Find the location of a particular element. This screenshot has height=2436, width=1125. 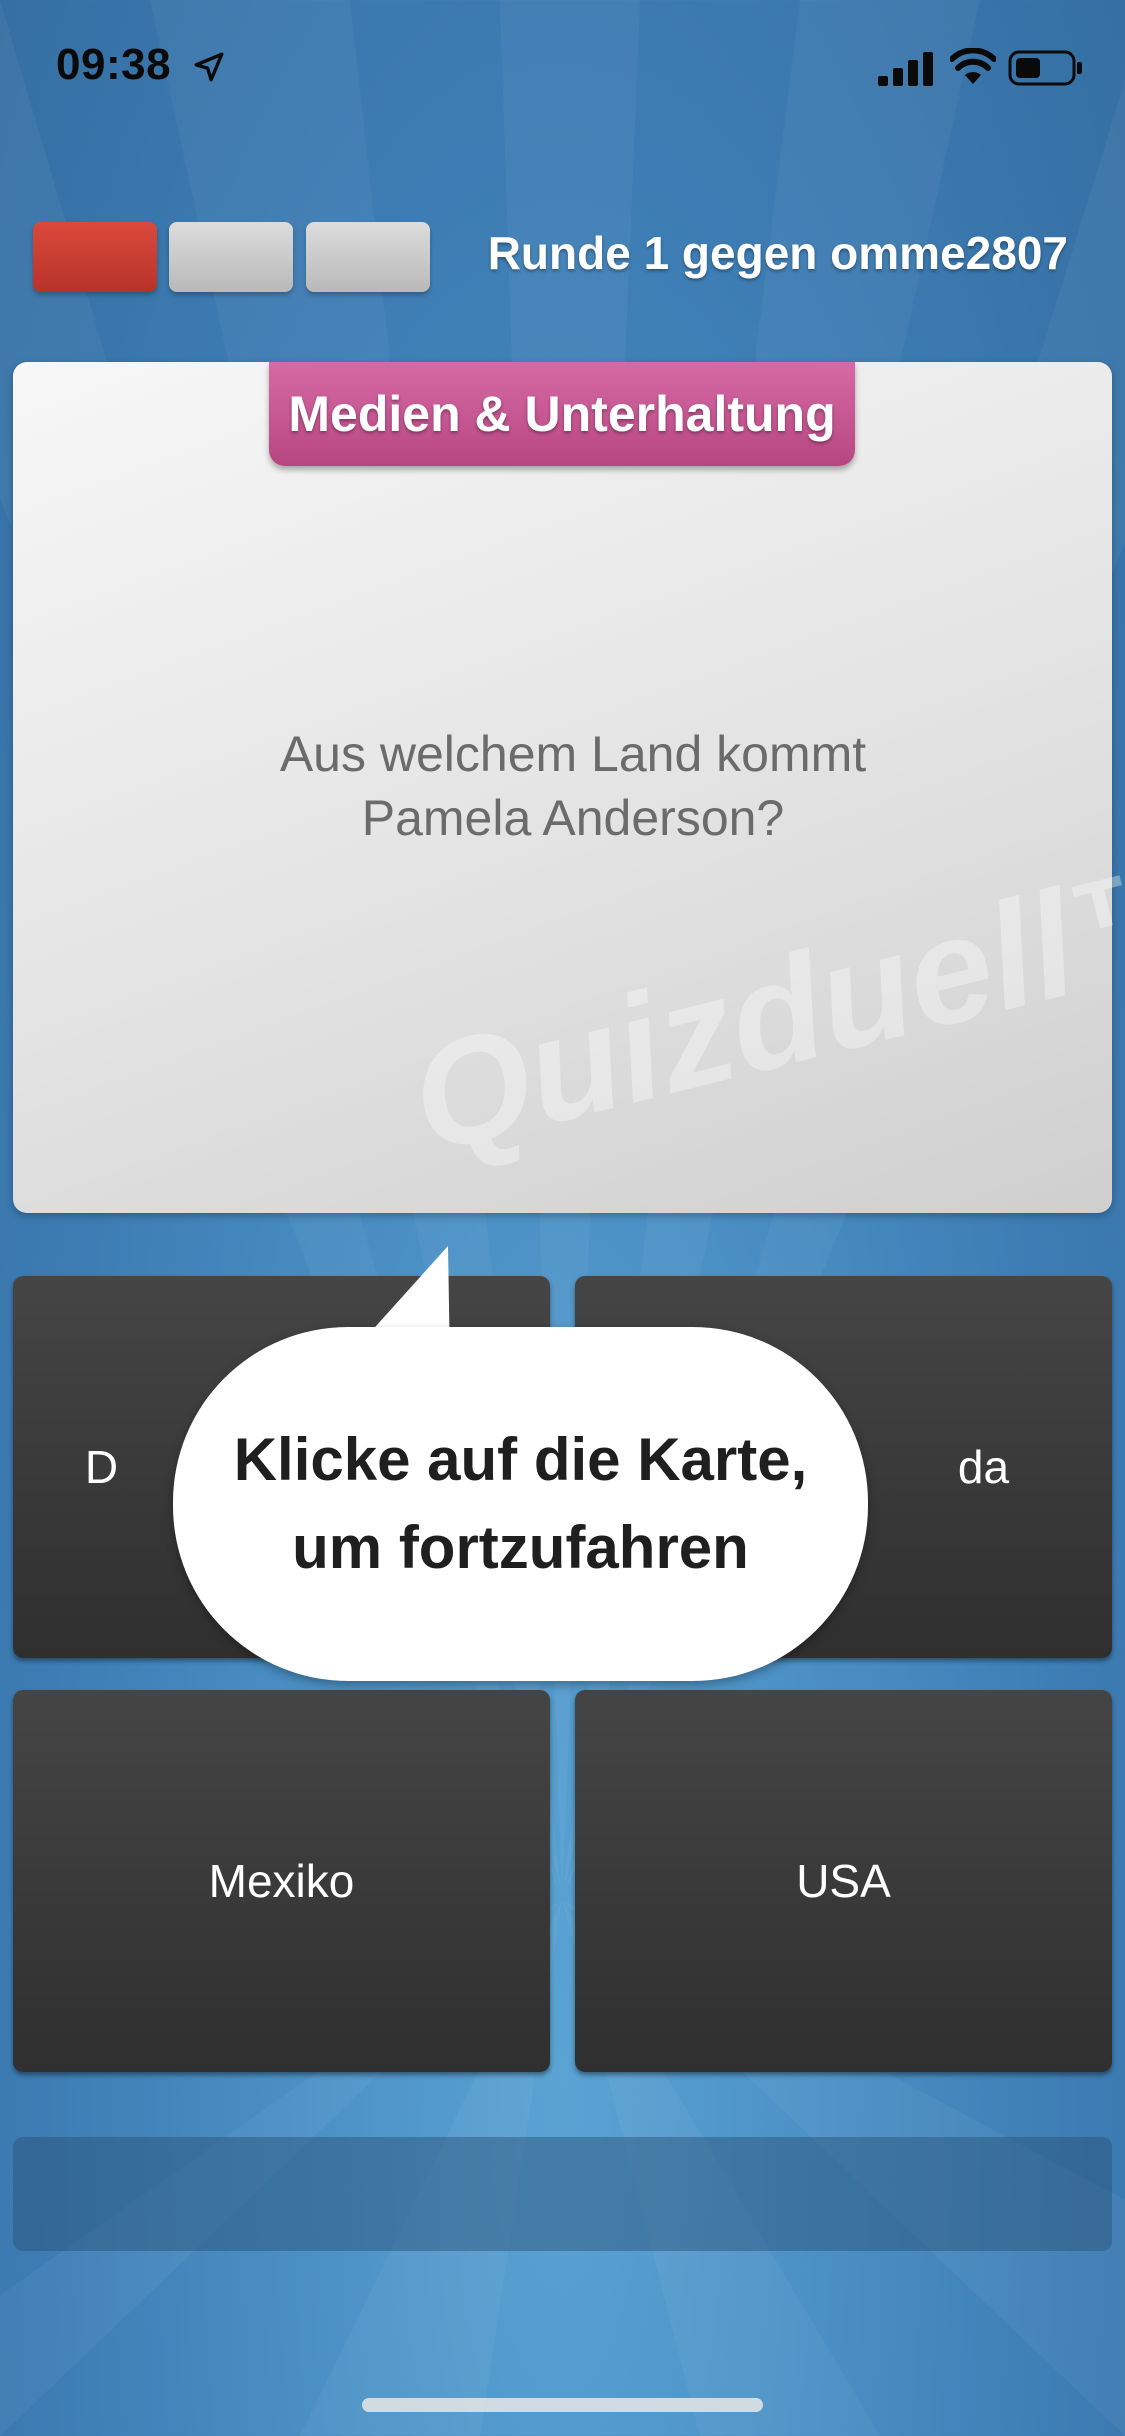

category-label: Medien & Unterhaltung is located at coordinates (562, 414).